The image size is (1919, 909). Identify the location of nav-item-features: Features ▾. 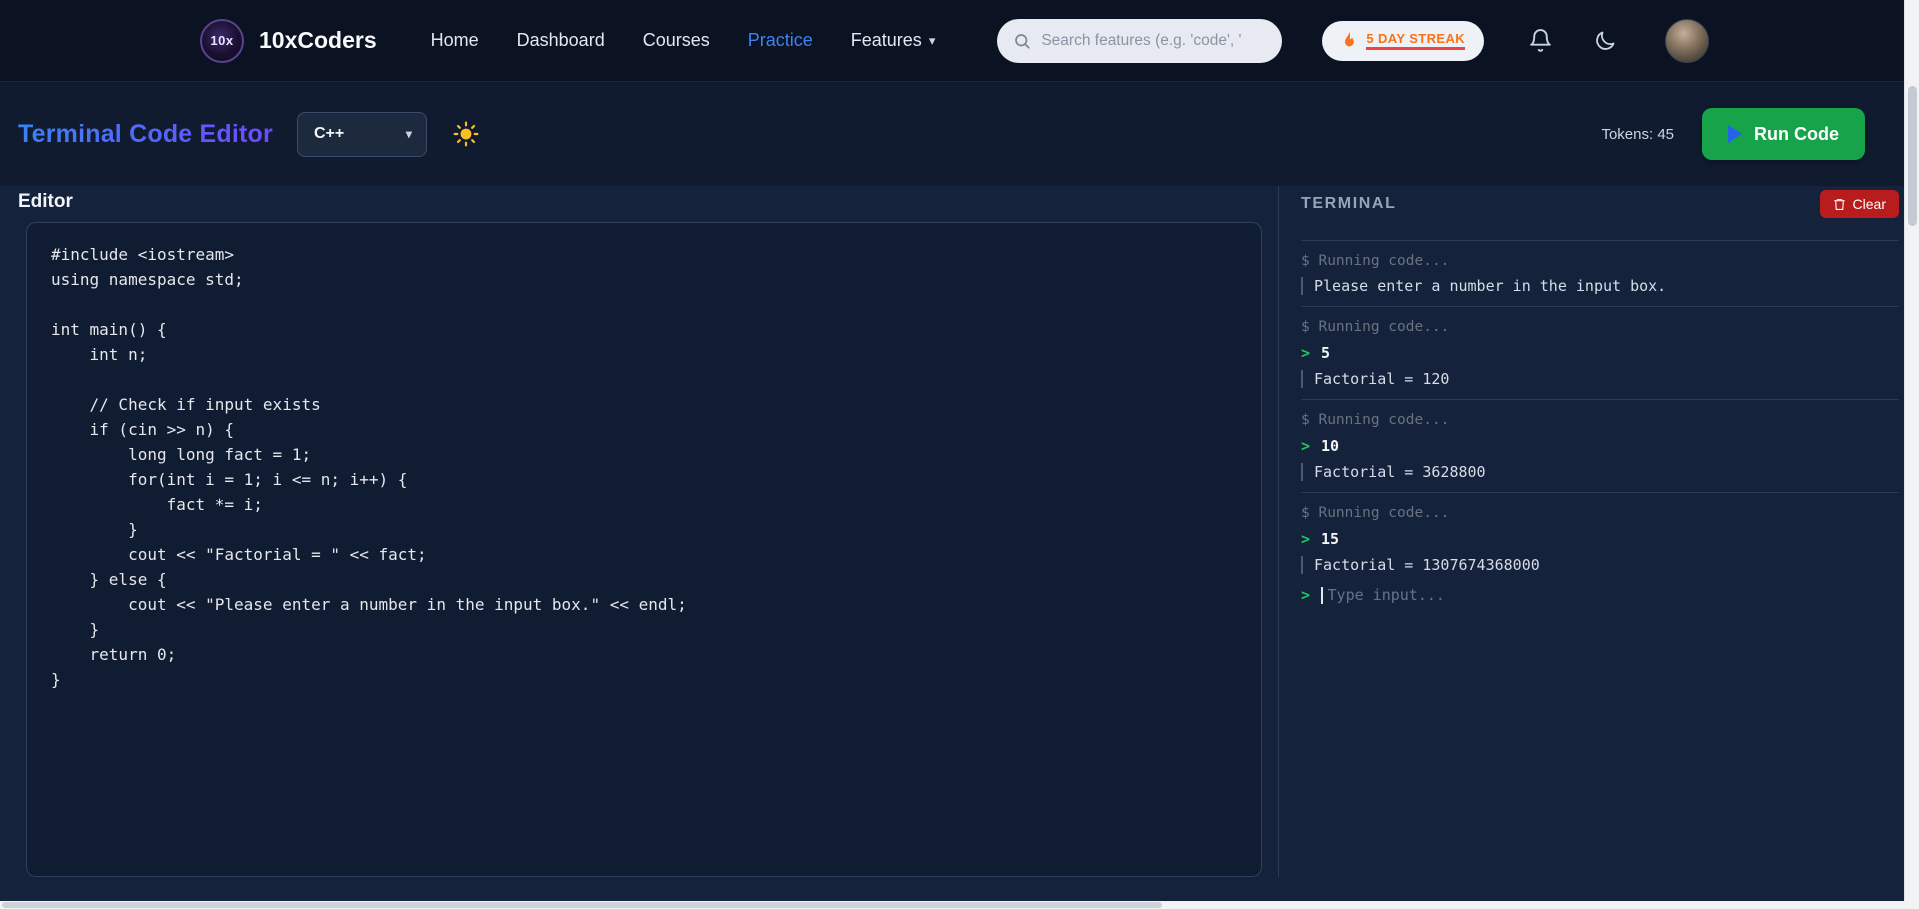
(893, 40).